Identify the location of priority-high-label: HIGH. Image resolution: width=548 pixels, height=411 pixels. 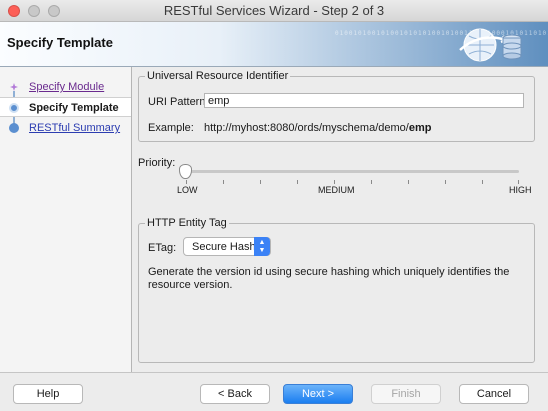
(520, 190).